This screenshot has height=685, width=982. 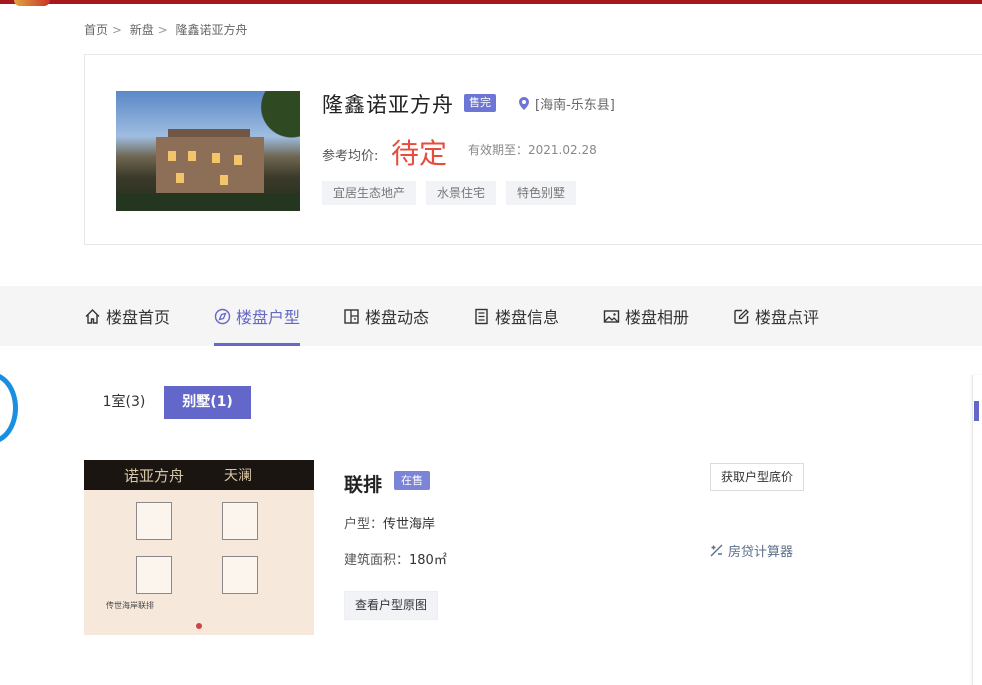 I want to click on price-value: 待定, so click(x=419, y=153).